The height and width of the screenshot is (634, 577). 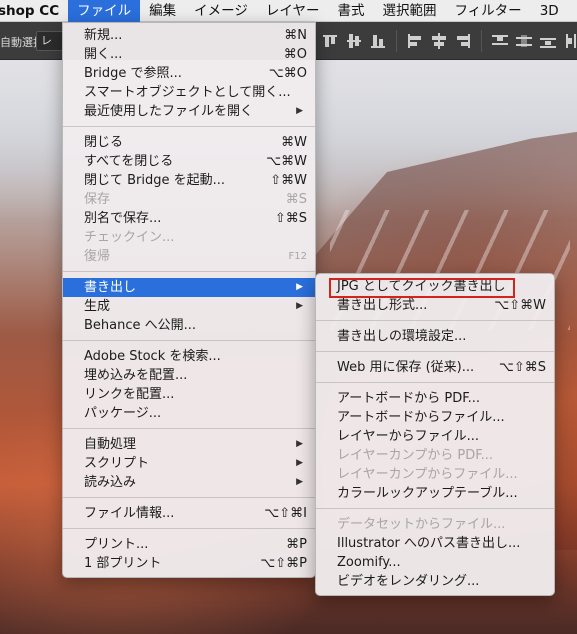 What do you see at coordinates (568, 41) in the screenshot?
I see `distribute-left-icon` at bounding box center [568, 41].